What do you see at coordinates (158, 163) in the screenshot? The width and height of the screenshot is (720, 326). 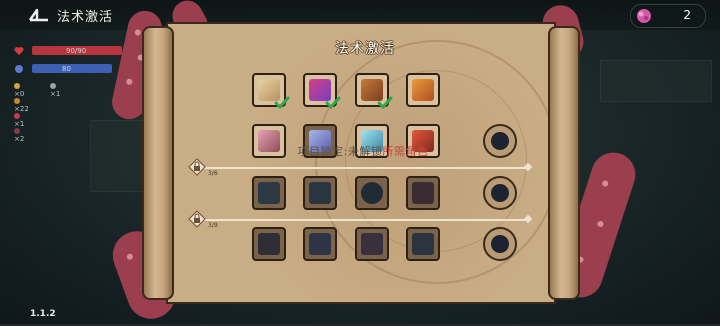 I see `scroll-roll-left` at bounding box center [158, 163].